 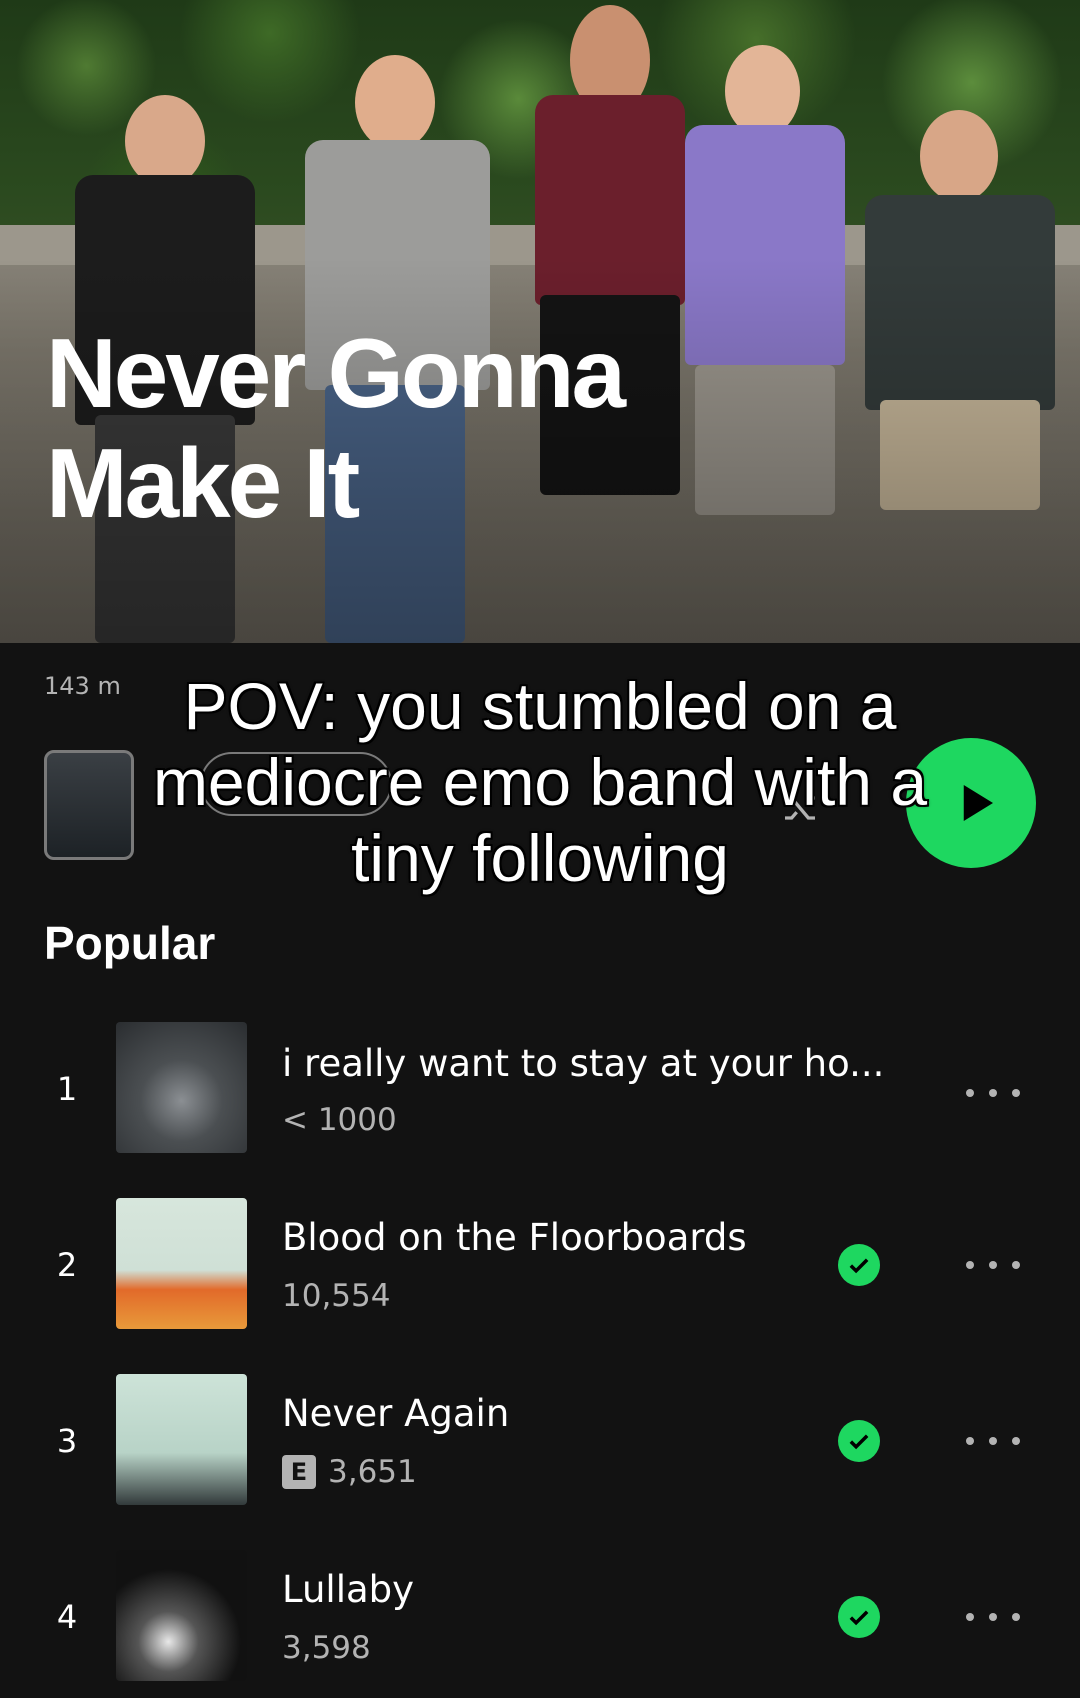 I want to click on track-play-count: 3,598, so click(x=326, y=1648).